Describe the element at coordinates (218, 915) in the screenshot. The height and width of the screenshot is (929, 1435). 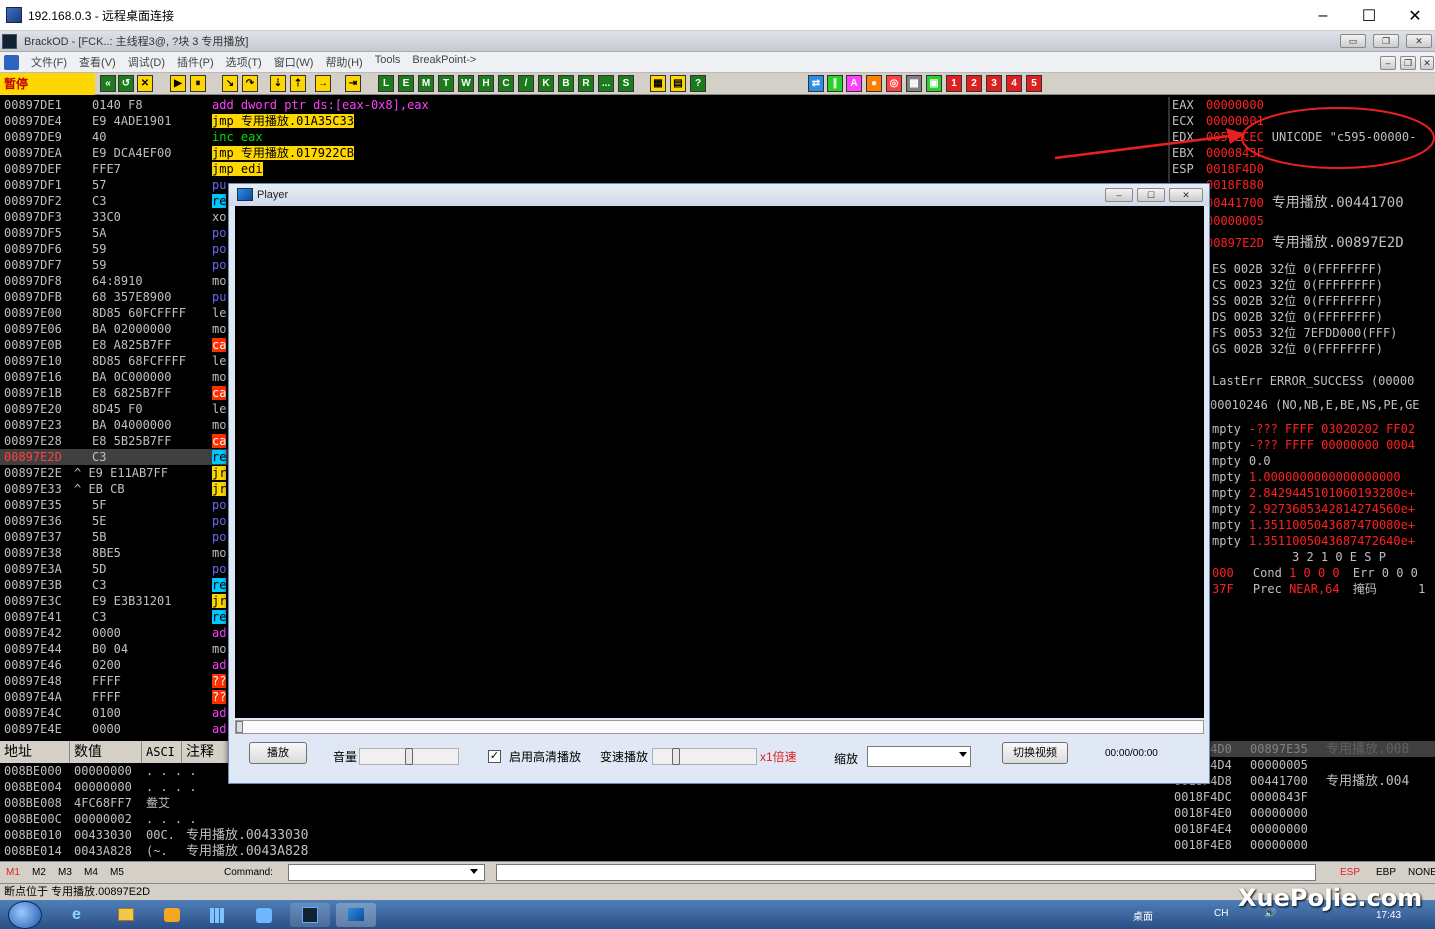
I see `app-grid-icon` at that location.